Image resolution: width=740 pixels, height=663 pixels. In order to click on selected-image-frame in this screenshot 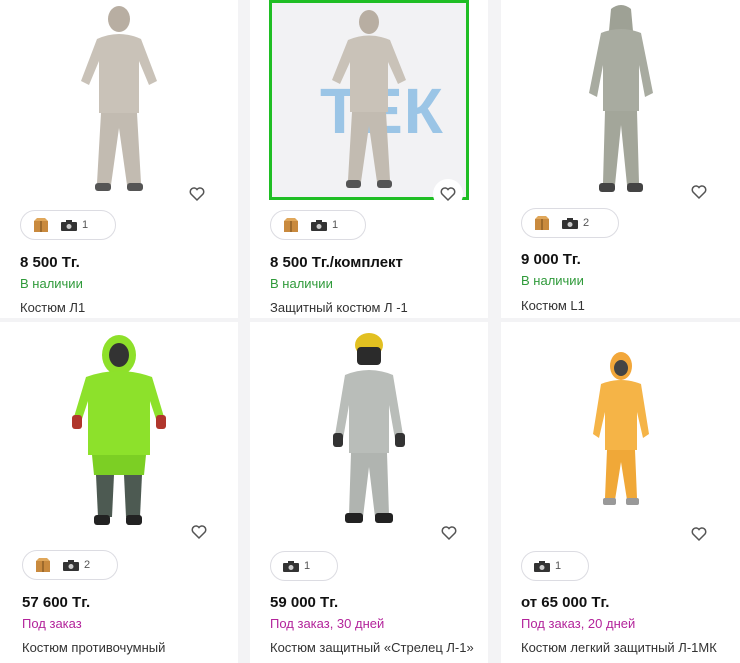, I will do `click(369, 100)`.